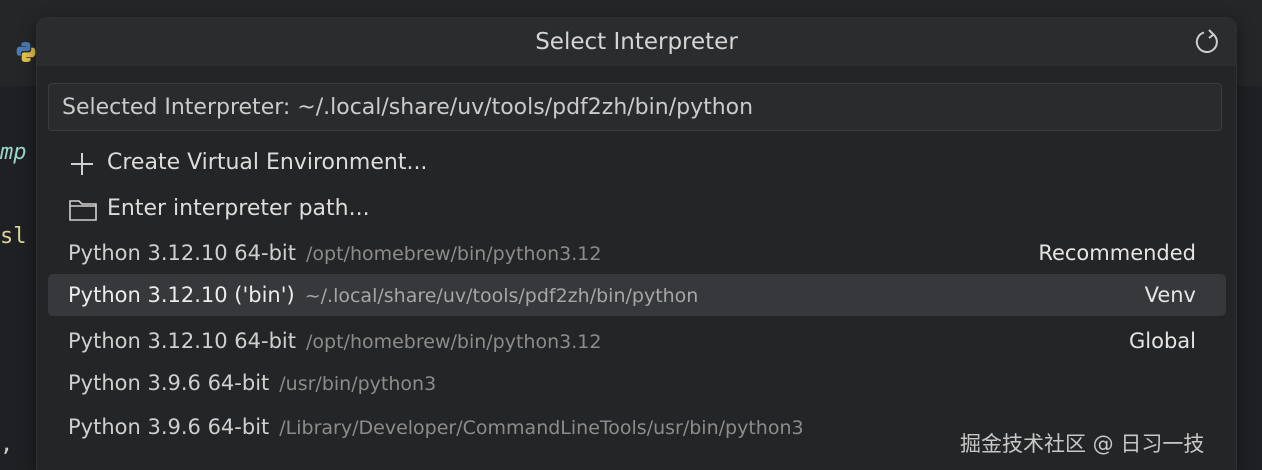  Describe the element at coordinates (1207, 42) in the screenshot. I see `refresh-icon` at that location.